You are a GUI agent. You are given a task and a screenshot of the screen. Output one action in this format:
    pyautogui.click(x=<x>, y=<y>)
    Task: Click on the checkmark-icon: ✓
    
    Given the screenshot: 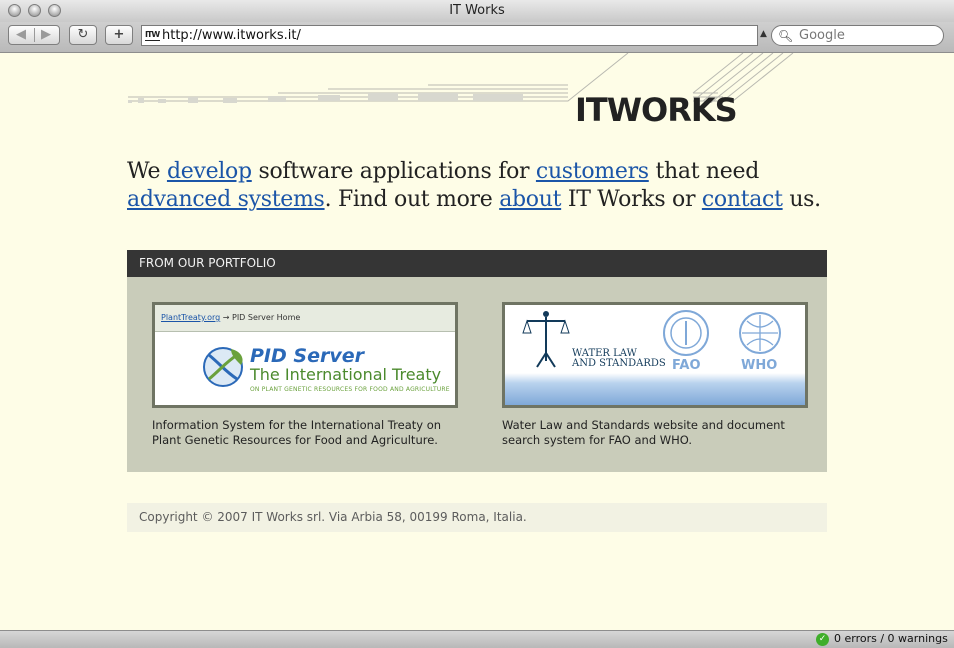 What is the action you would take?
    pyautogui.click(x=822, y=639)
    